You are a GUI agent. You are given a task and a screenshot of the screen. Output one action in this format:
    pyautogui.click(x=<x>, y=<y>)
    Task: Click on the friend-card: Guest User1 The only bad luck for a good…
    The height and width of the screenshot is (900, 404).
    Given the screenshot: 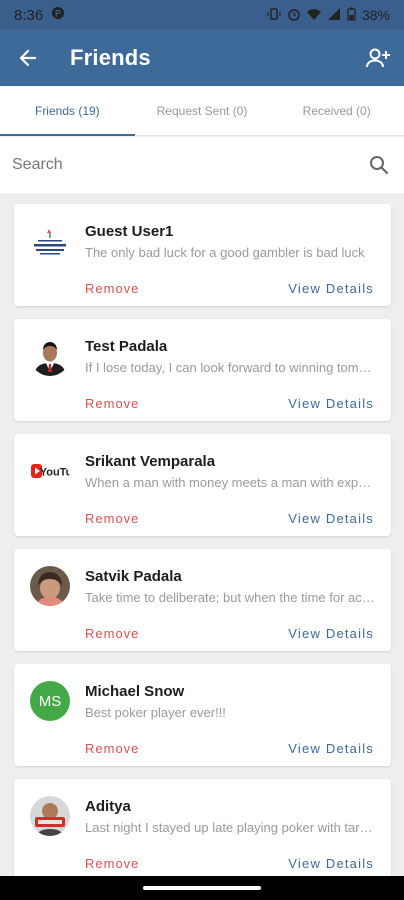 What is the action you would take?
    pyautogui.click(x=202, y=255)
    